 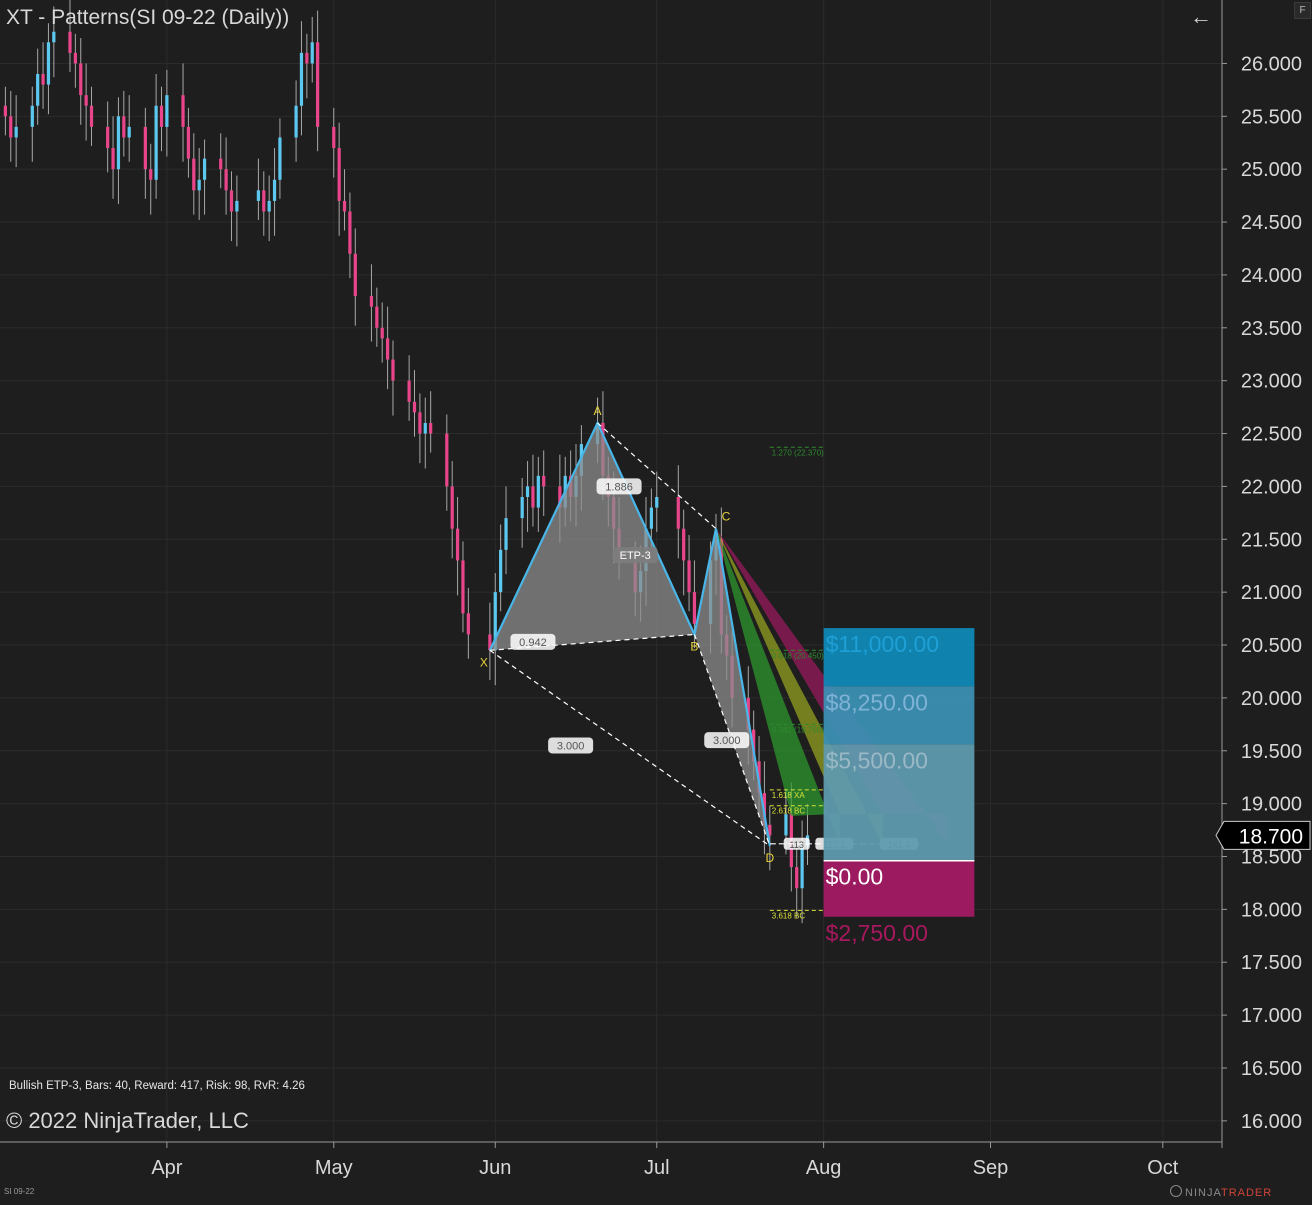 I want to click on y-tick-label: 21.000, so click(x=1271, y=593).